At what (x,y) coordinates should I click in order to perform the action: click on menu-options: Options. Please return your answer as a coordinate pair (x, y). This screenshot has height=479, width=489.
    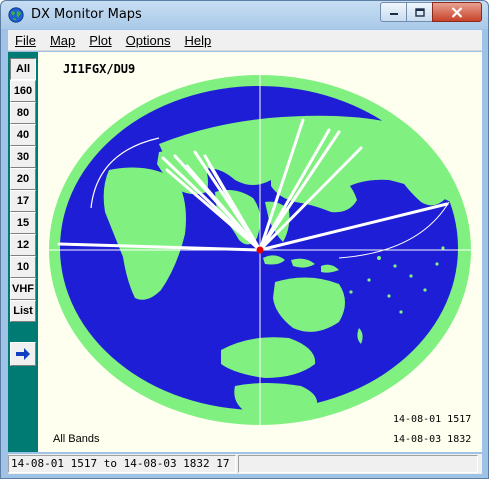
    Looking at the image, I should click on (148, 40).